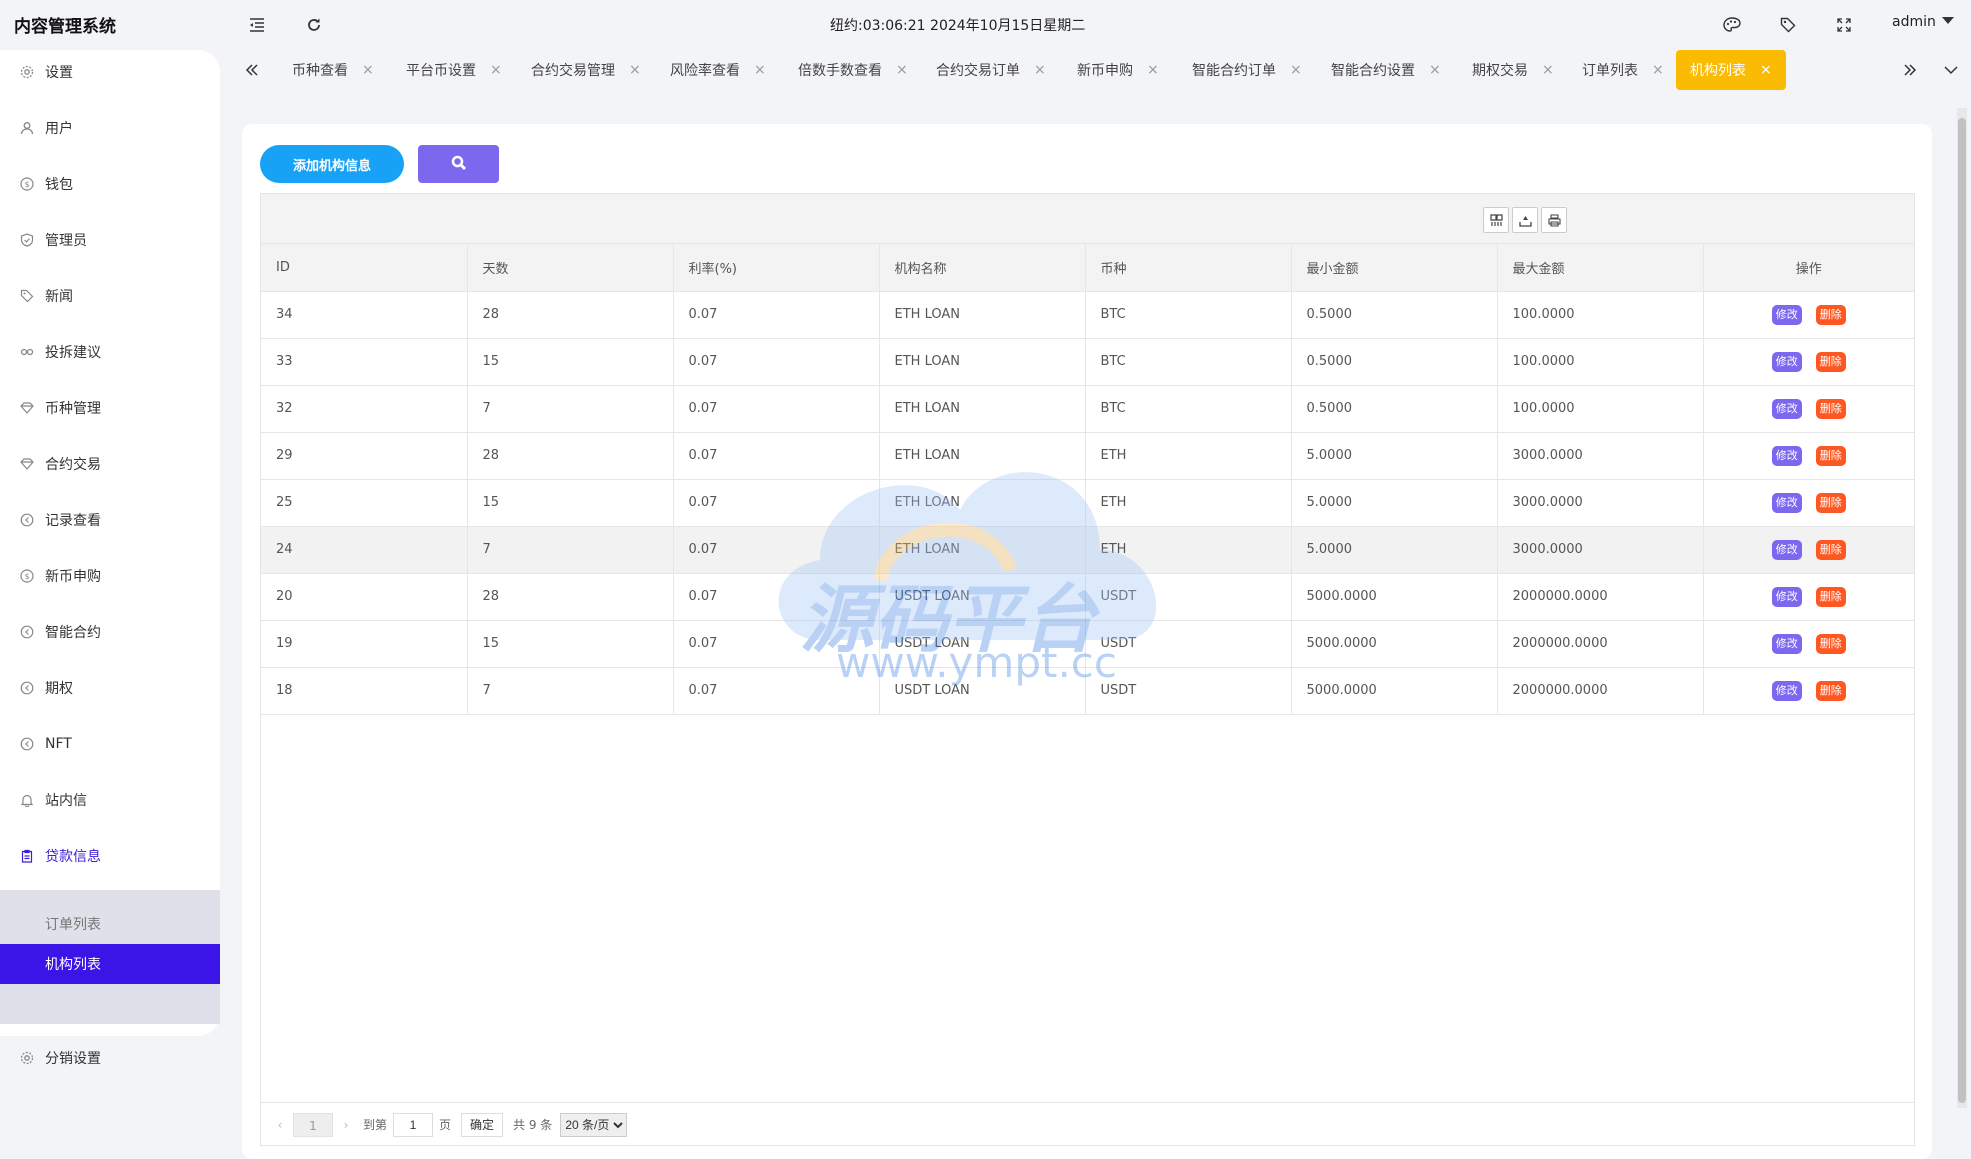 The height and width of the screenshot is (1159, 1971). What do you see at coordinates (1394, 644) in the screenshot?
I see `table-cell: 5000.0000` at bounding box center [1394, 644].